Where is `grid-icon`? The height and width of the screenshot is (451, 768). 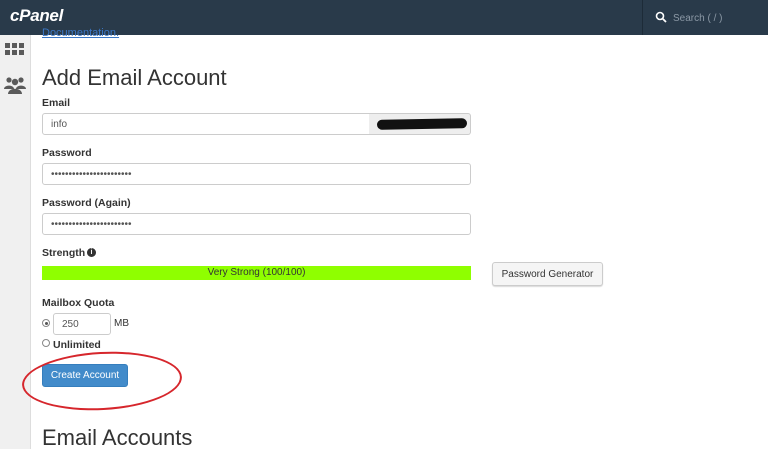 grid-icon is located at coordinates (14, 49).